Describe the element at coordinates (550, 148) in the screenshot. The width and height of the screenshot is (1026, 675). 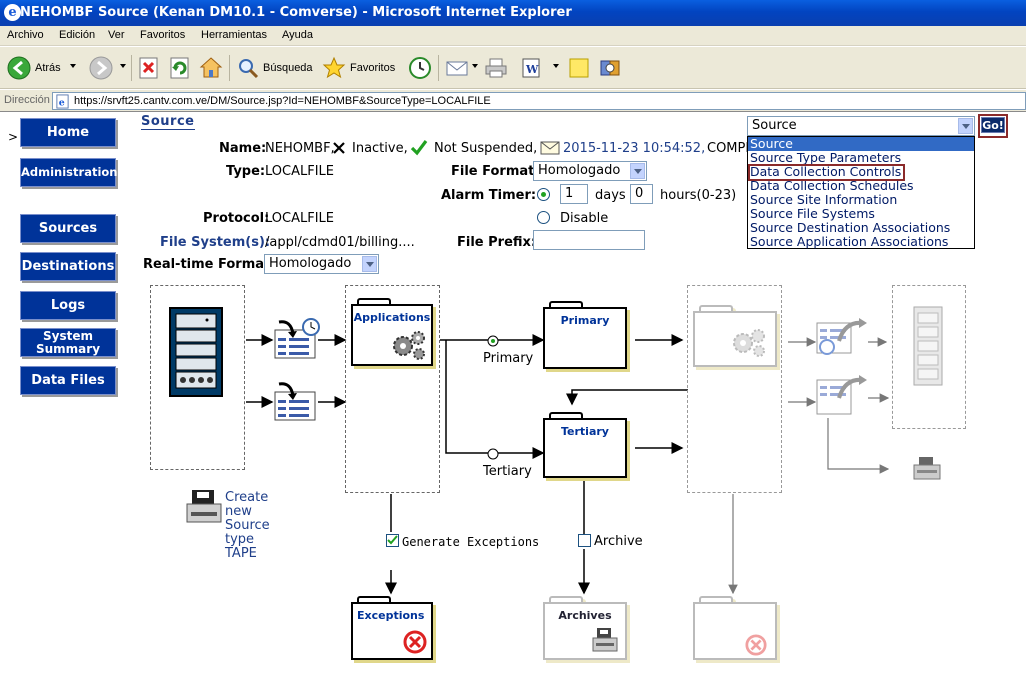
I see `envelope-icon` at that location.